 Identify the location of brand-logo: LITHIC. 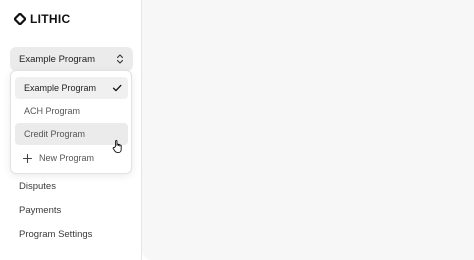
(42, 19).